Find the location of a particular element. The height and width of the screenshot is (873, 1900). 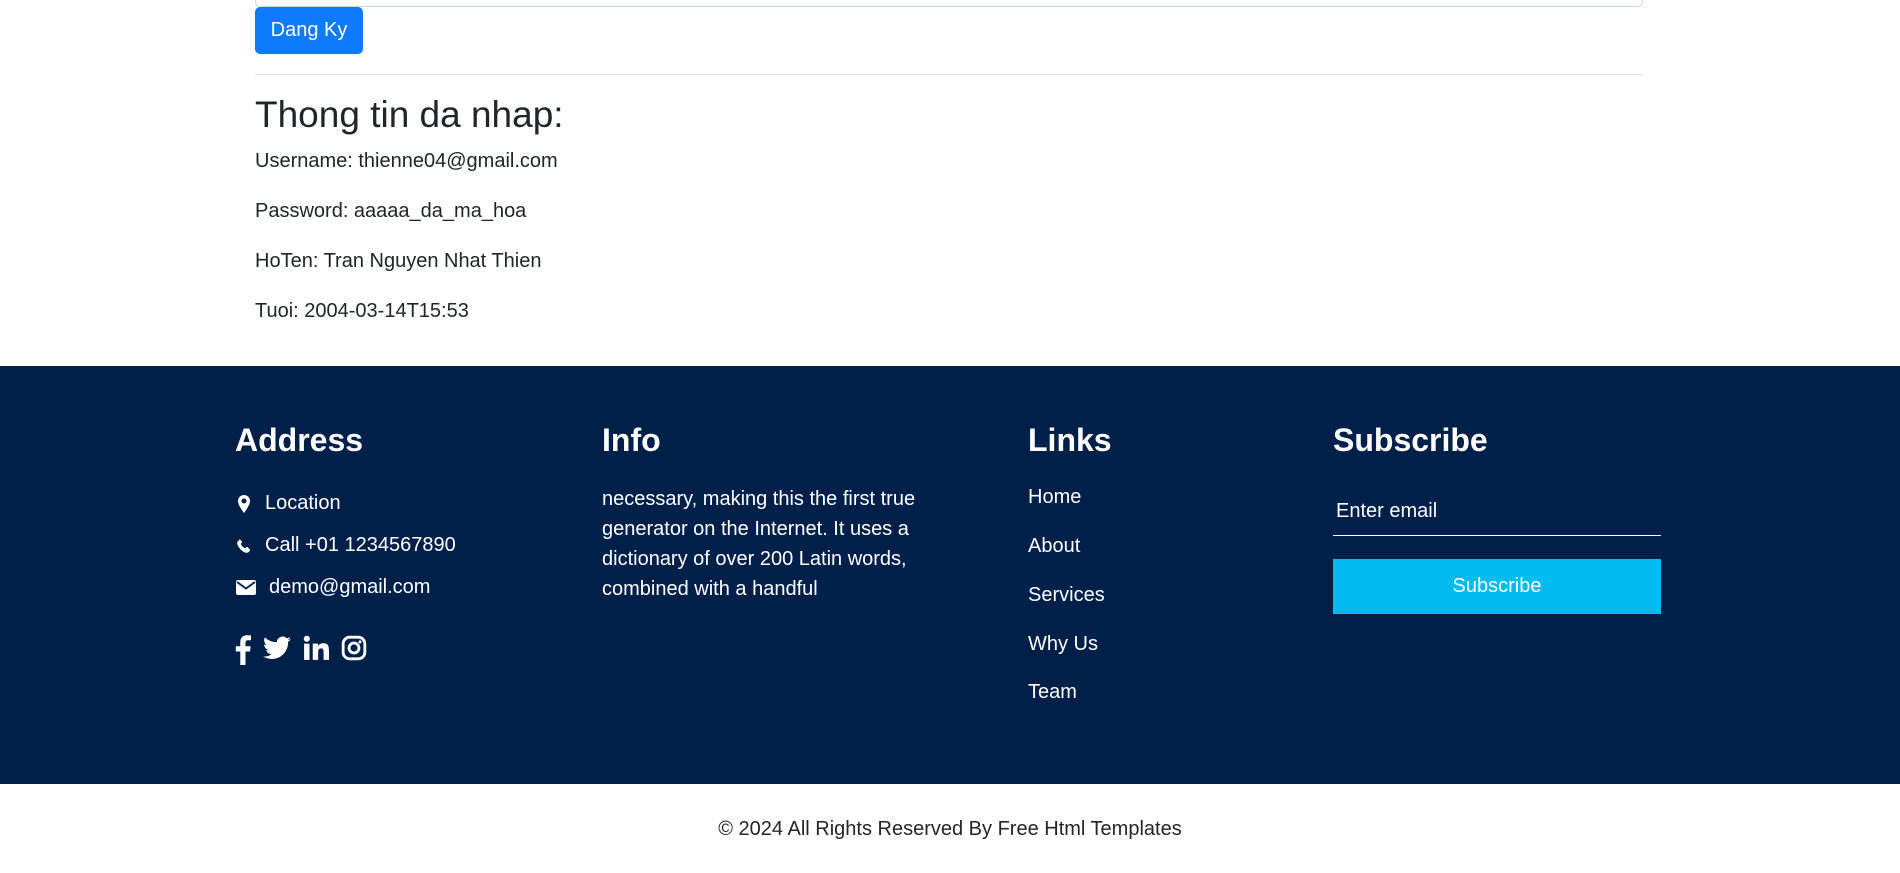

footer-link-about: About is located at coordinates (1054, 546).